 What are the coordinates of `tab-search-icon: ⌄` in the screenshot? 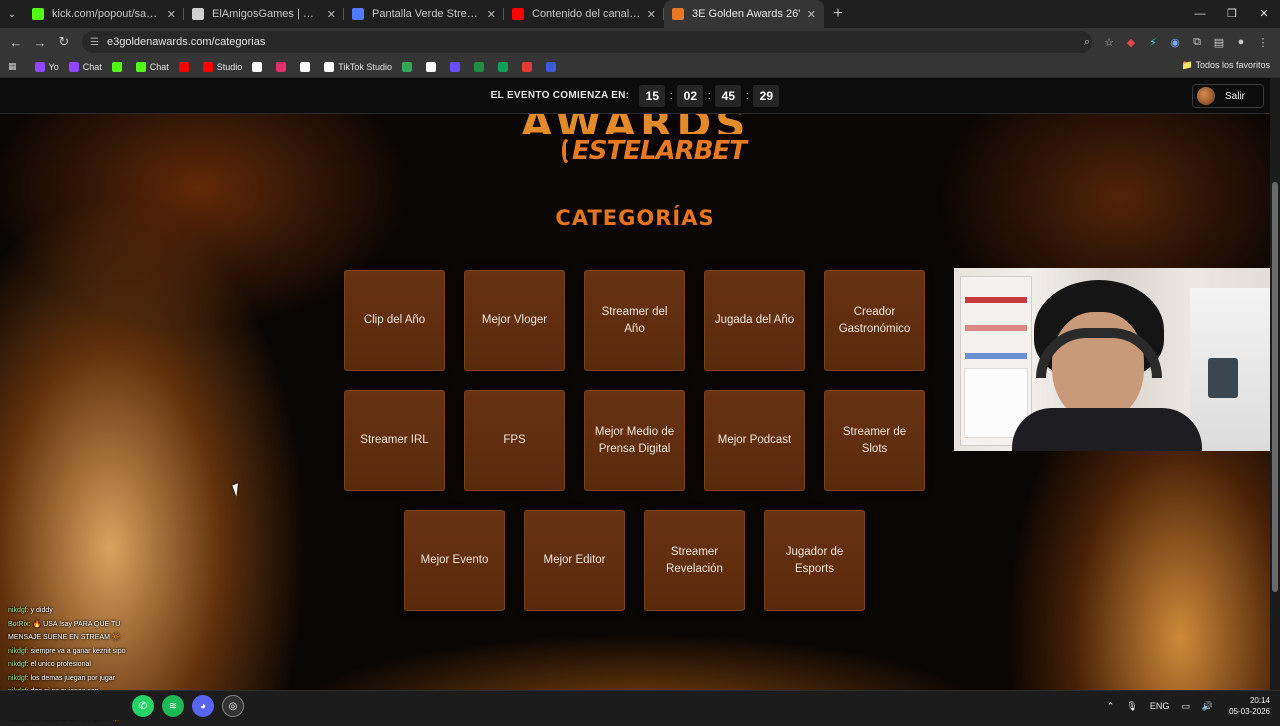 It's located at (12, 14).